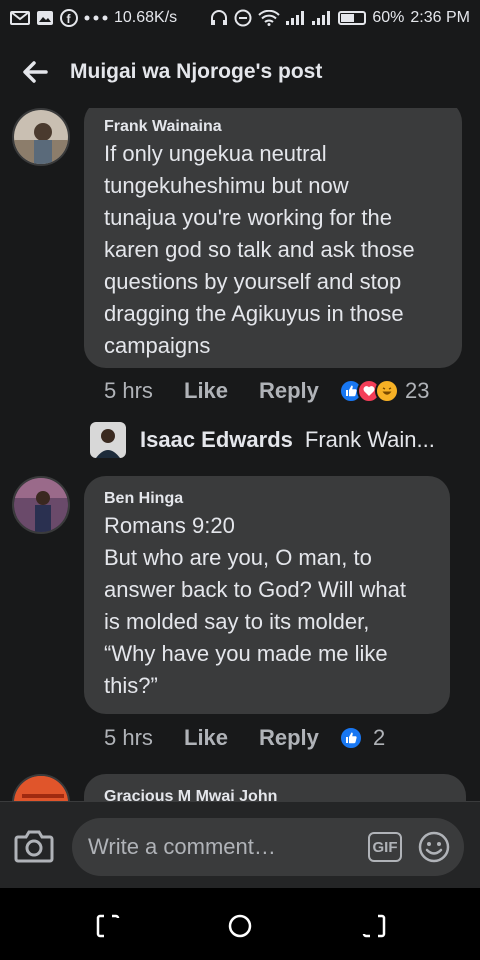 The height and width of the screenshot is (960, 480). Describe the element at coordinates (275, 794) in the screenshot. I see `comment-author: Gracious M Mwai John` at that location.